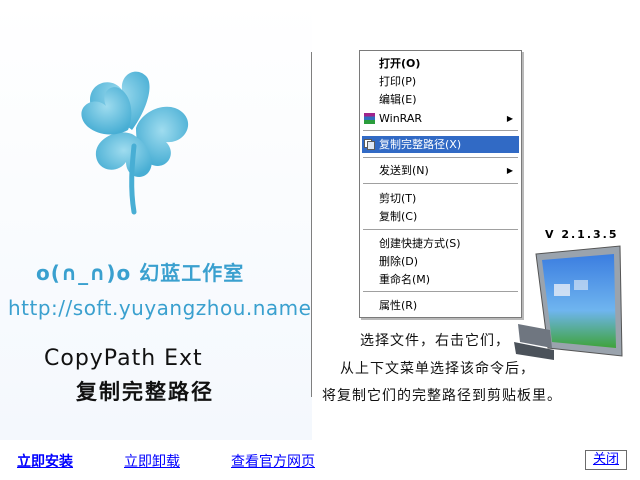  Describe the element at coordinates (369, 144) in the screenshot. I see `copypath-icon` at that location.